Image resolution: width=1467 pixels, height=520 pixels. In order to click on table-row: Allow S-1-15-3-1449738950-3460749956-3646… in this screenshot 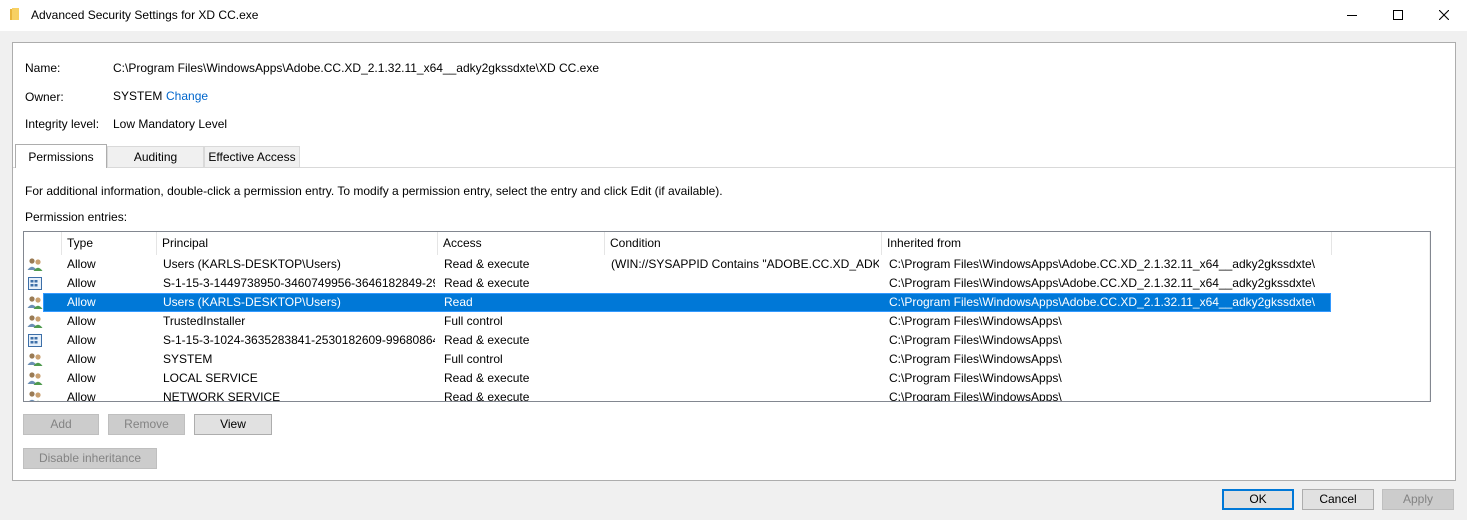, I will do `click(679, 283)`.